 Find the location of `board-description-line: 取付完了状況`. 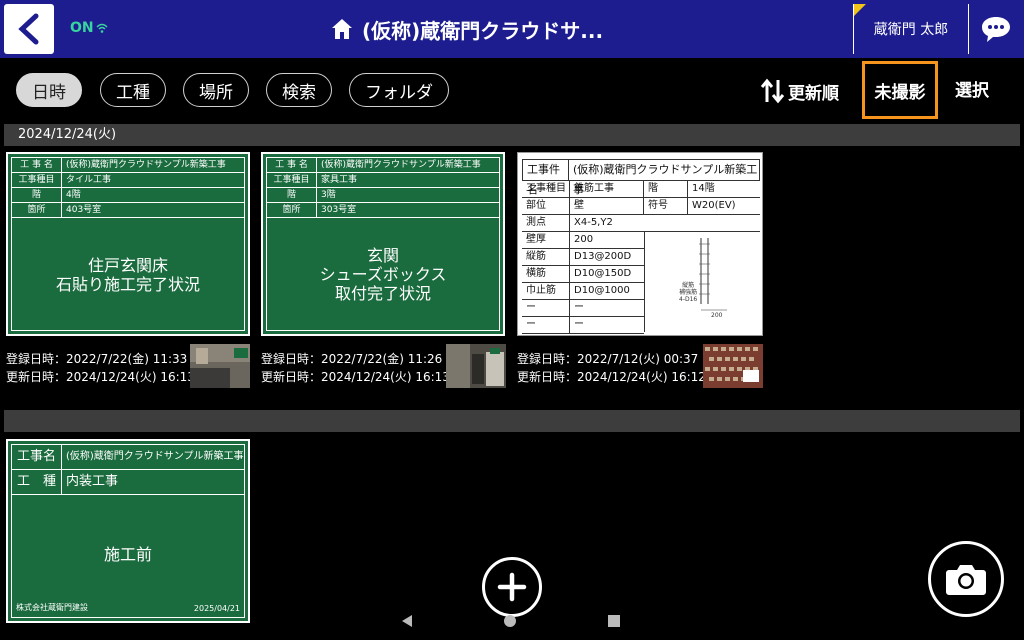

board-description-line: 取付完了状況 is located at coordinates (382, 293).